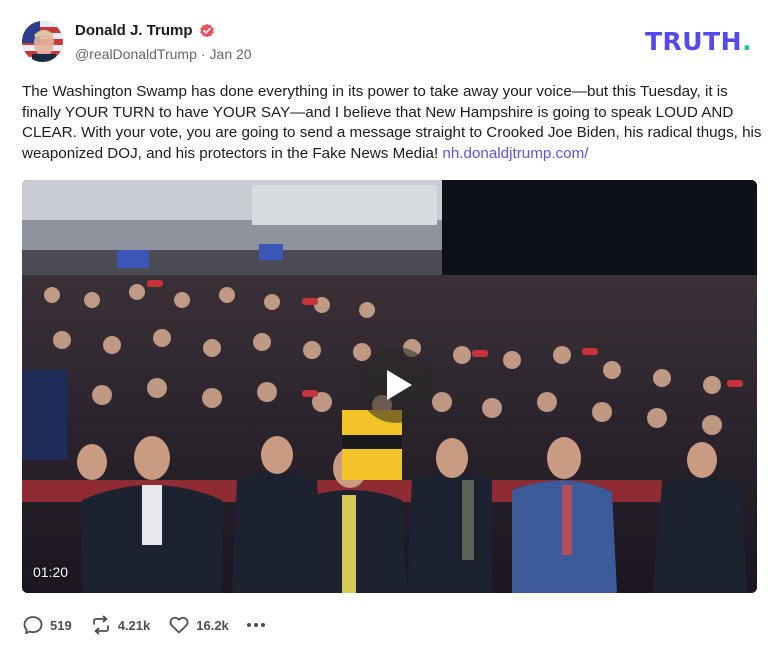 The height and width of the screenshot is (655, 778). I want to click on author-name-row: Donald J. Trump, so click(145, 30).